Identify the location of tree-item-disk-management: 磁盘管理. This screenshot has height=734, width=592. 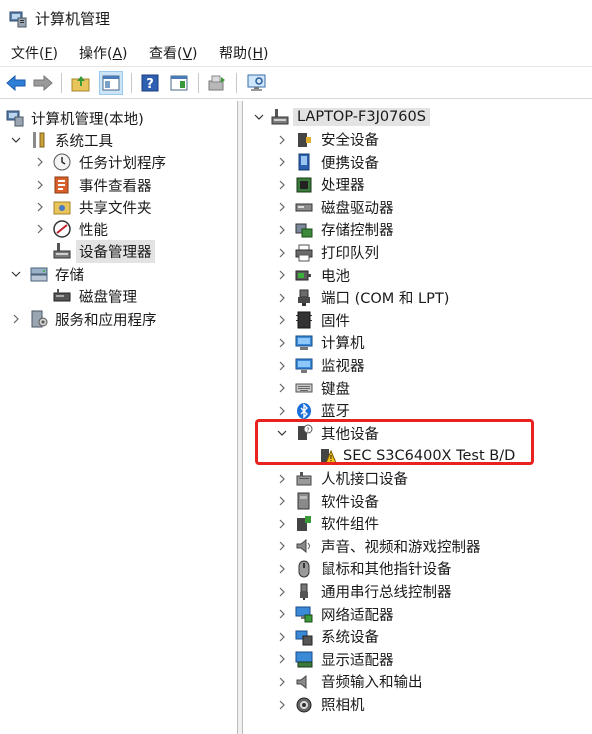
(118, 296).